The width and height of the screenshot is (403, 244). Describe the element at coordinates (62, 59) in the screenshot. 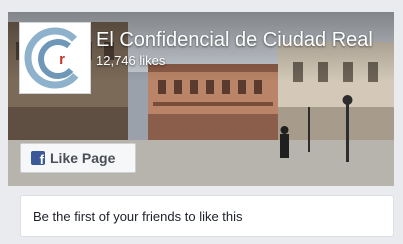

I see `svg-text: r` at that location.